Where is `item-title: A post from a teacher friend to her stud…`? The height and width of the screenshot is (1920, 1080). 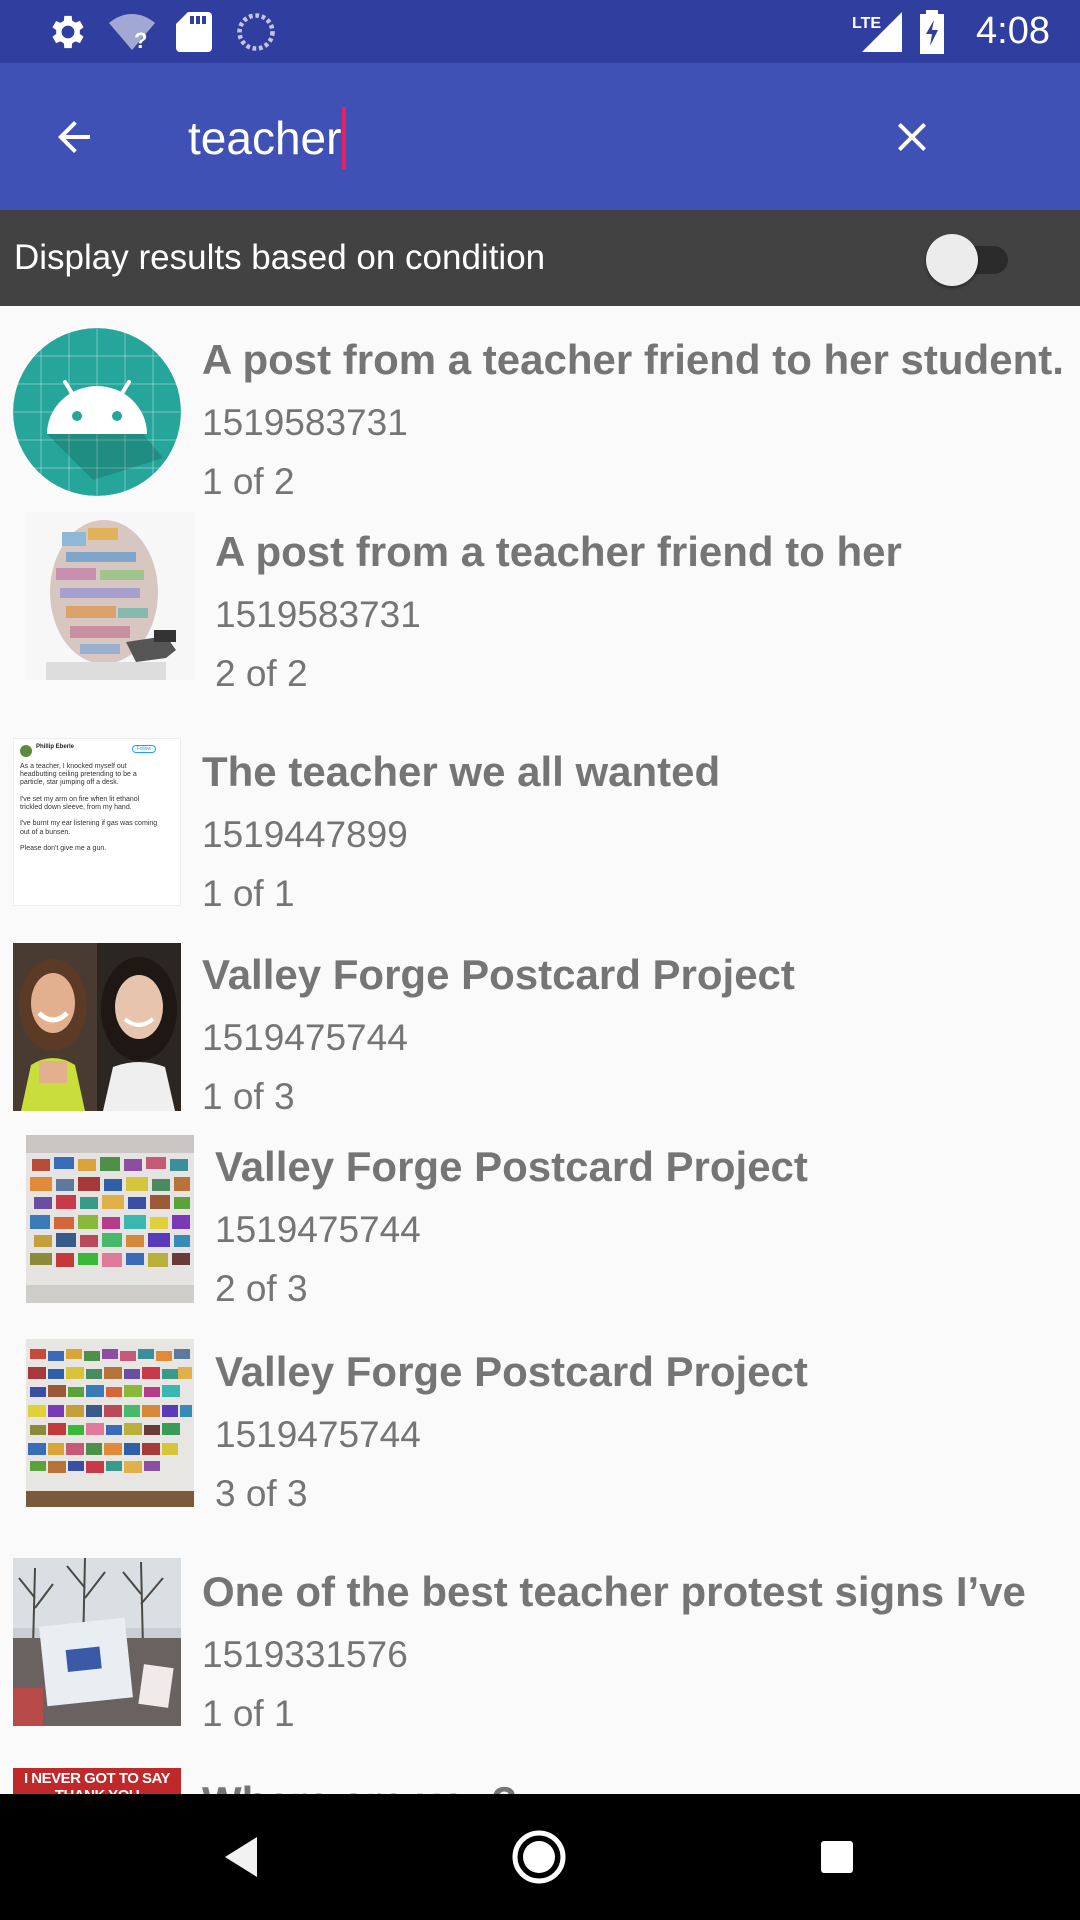
item-title: A post from a teacher friend to her stud… is located at coordinates (633, 359).